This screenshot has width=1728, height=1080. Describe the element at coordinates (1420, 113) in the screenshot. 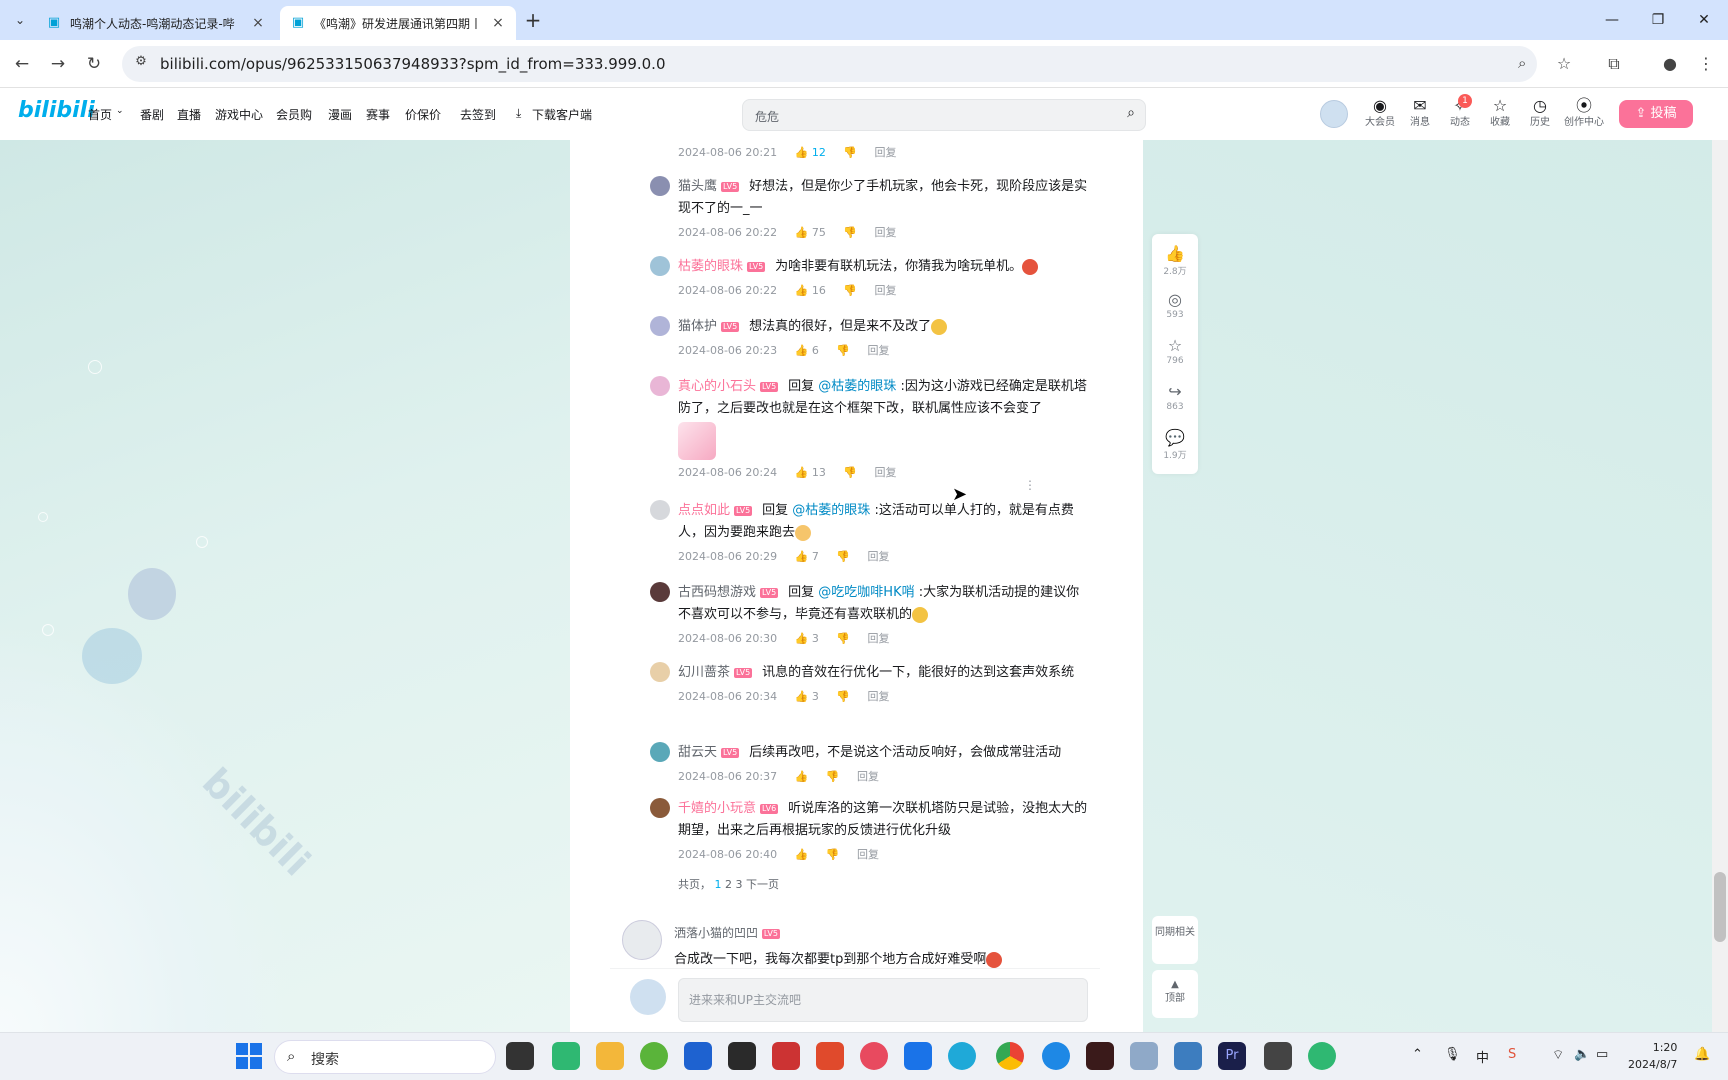

I see `messages-entry: ✉ 消息` at that location.